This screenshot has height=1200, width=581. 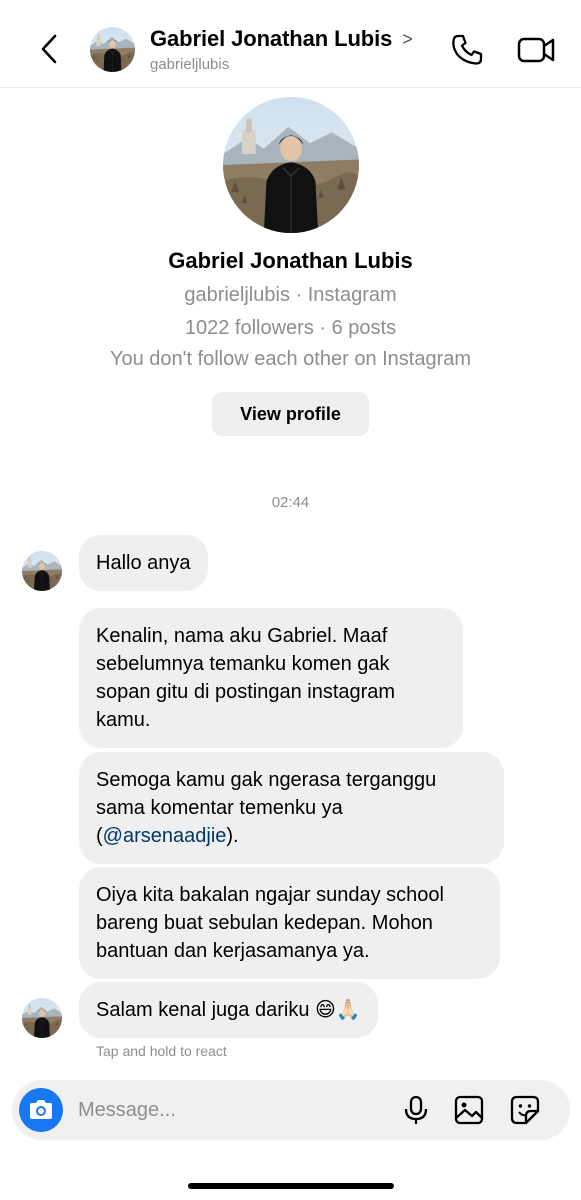 I want to click on video-camera-icon, so click(x=536, y=50).